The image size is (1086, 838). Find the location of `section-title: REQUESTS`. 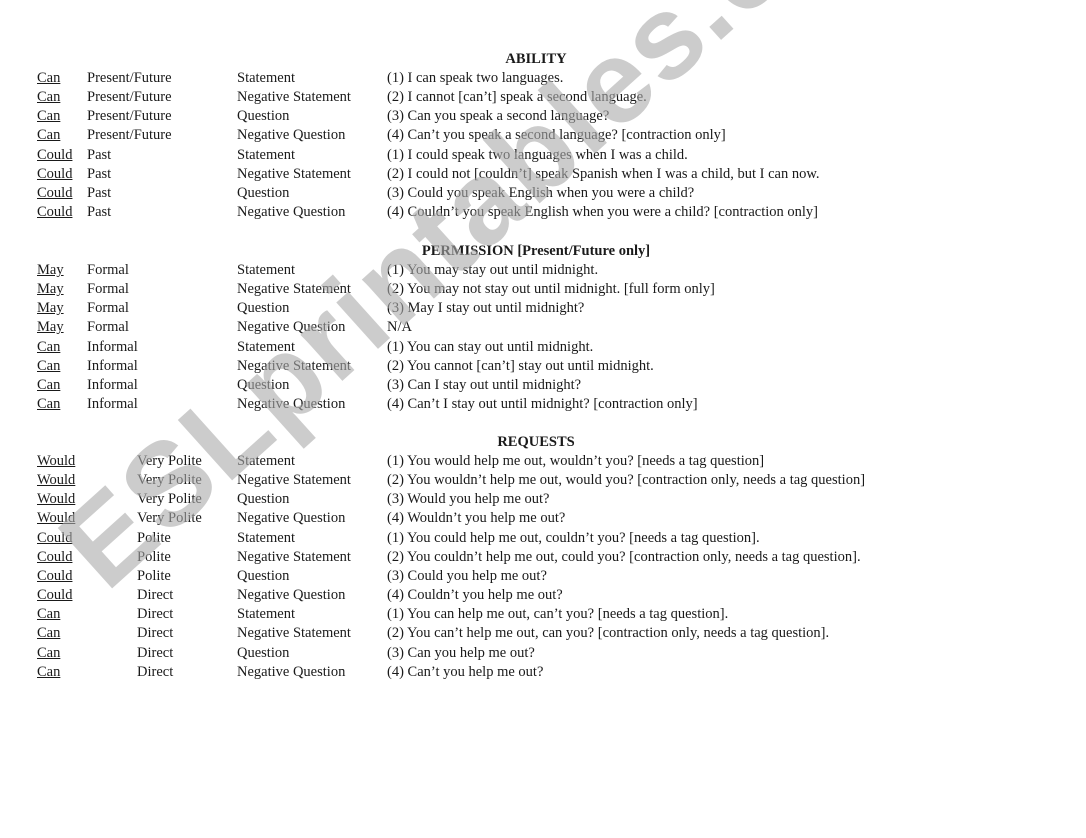

section-title: REQUESTS is located at coordinates (536, 442).